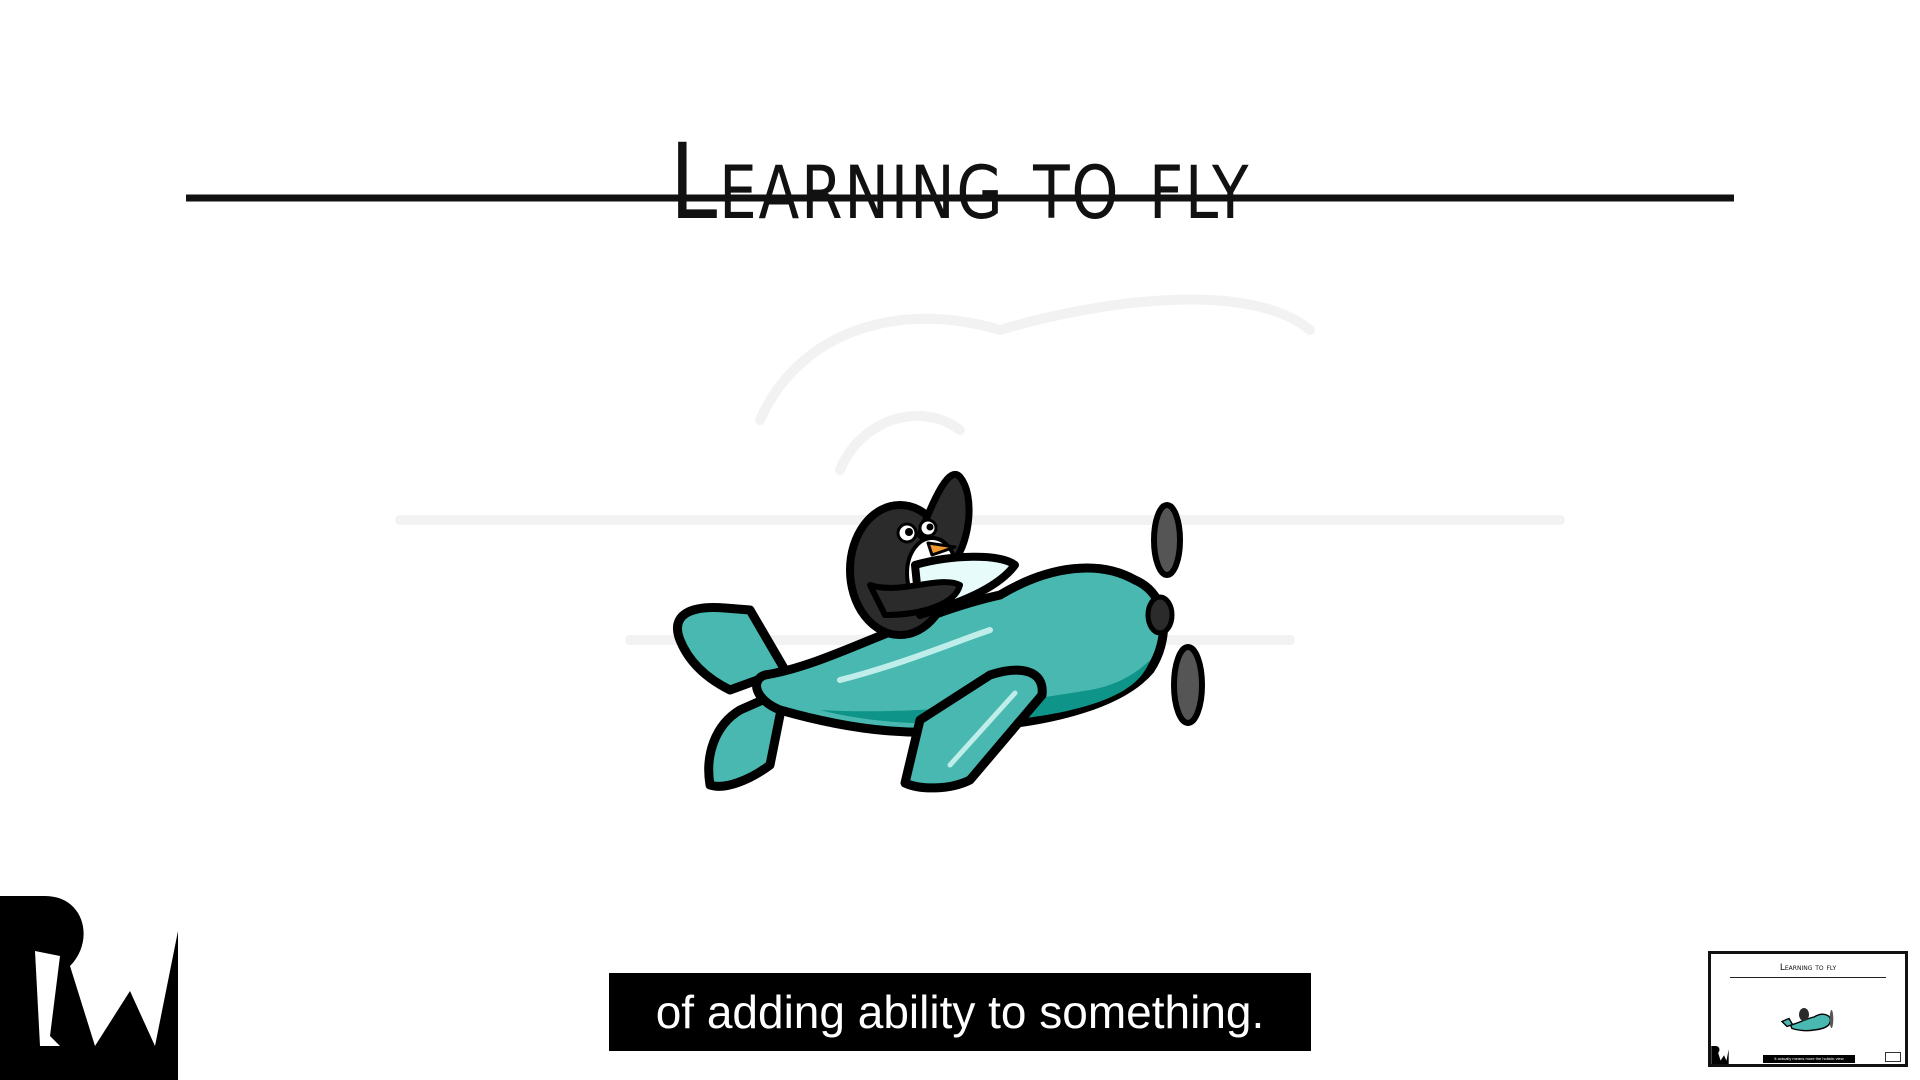  What do you see at coordinates (960, 198) in the screenshot?
I see `title-divider` at bounding box center [960, 198].